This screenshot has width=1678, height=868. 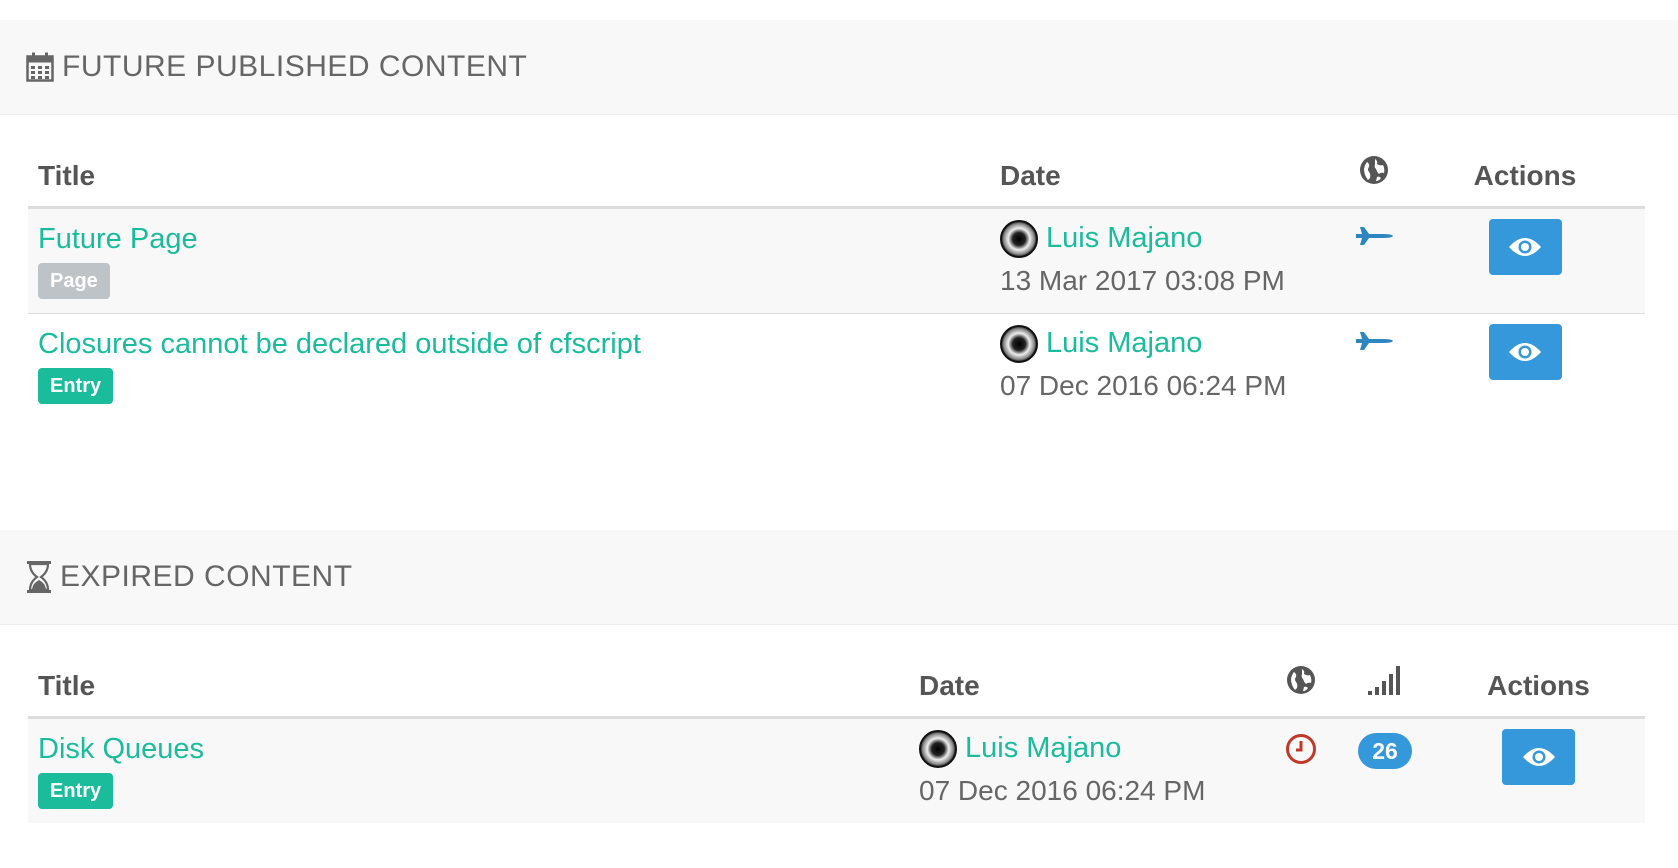 I want to click on publish-date: 13 Mar 2017 03:08 PM, so click(x=1142, y=280).